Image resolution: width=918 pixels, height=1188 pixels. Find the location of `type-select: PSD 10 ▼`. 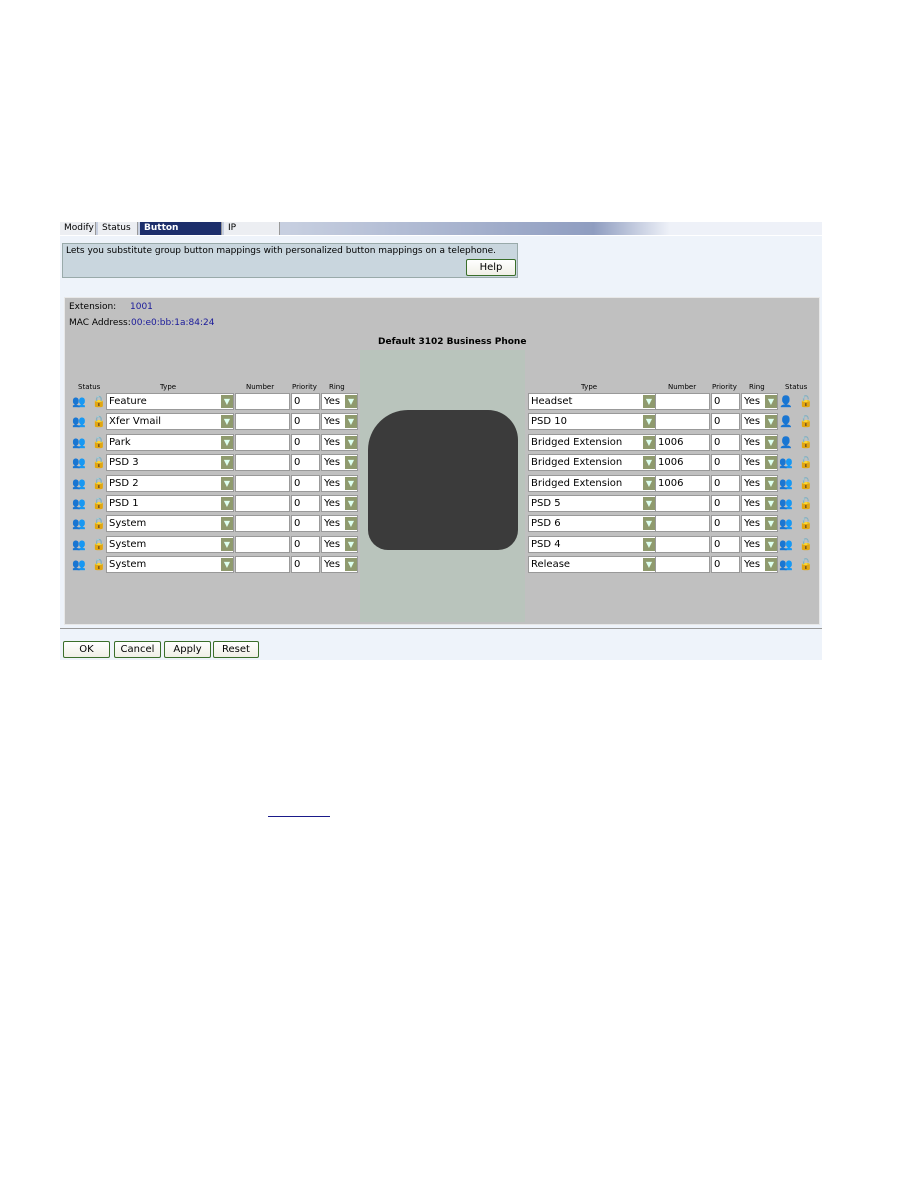

type-select: PSD 10 ▼ is located at coordinates (592, 422).